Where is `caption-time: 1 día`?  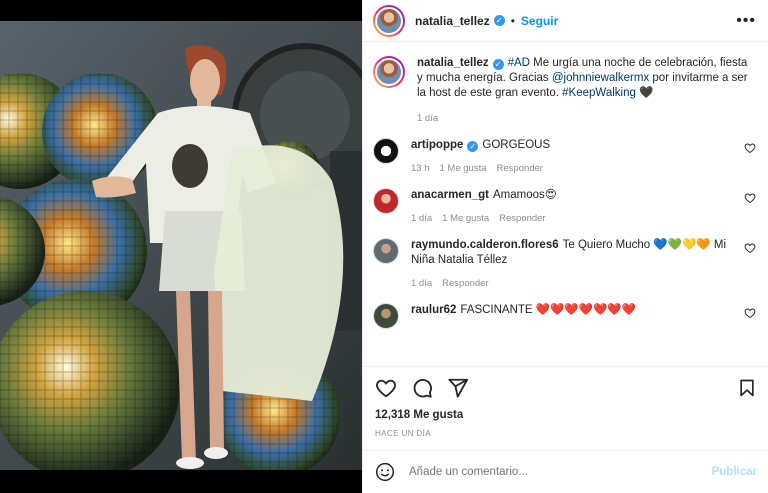 caption-time: 1 día is located at coordinates (427, 118).